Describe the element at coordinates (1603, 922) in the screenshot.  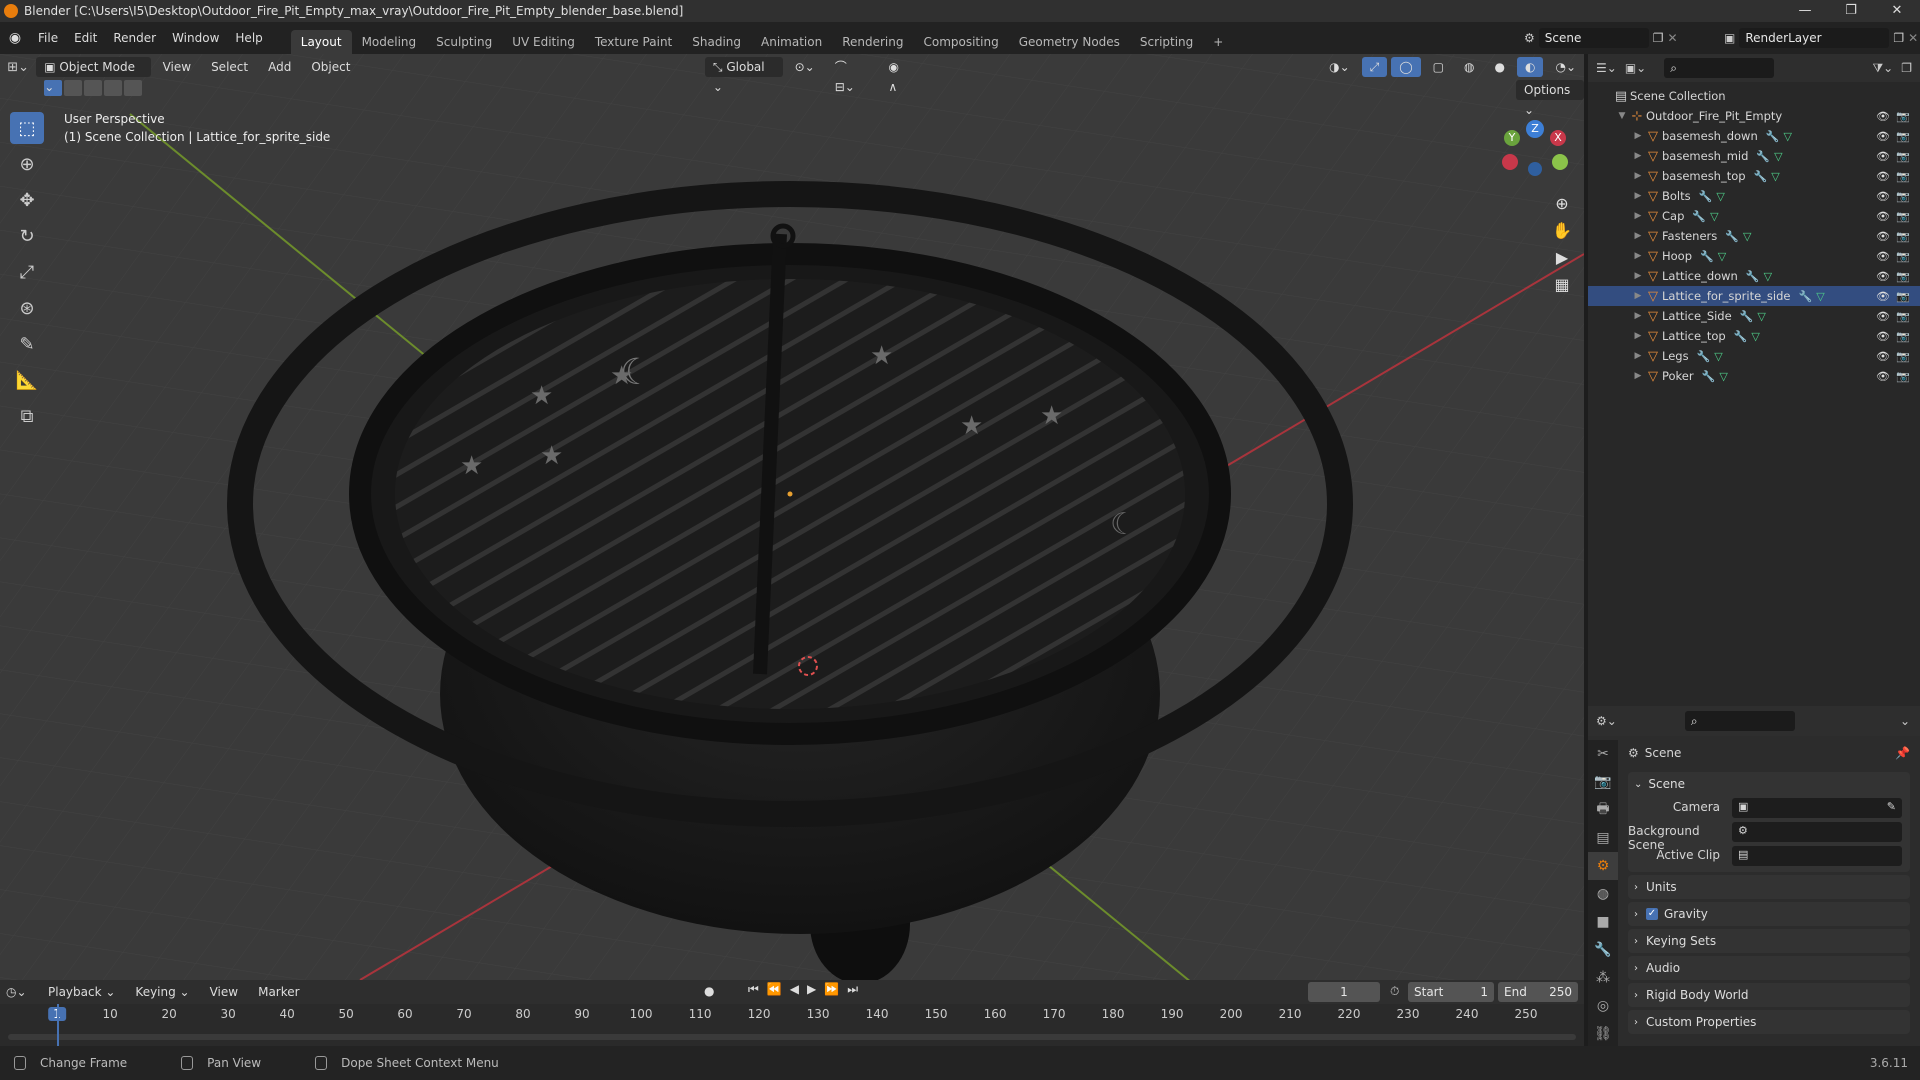
I see `object-tab-icon: ■` at that location.